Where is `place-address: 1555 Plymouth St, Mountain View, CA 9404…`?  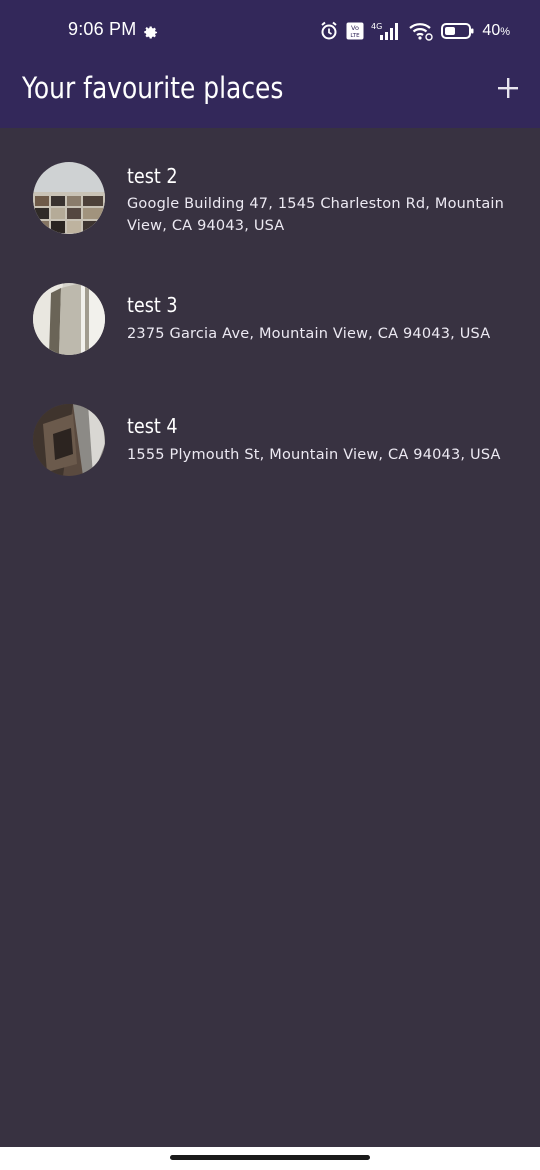
place-address: 1555 Plymouth St, Mountain View, CA 9404… is located at coordinates (314, 455).